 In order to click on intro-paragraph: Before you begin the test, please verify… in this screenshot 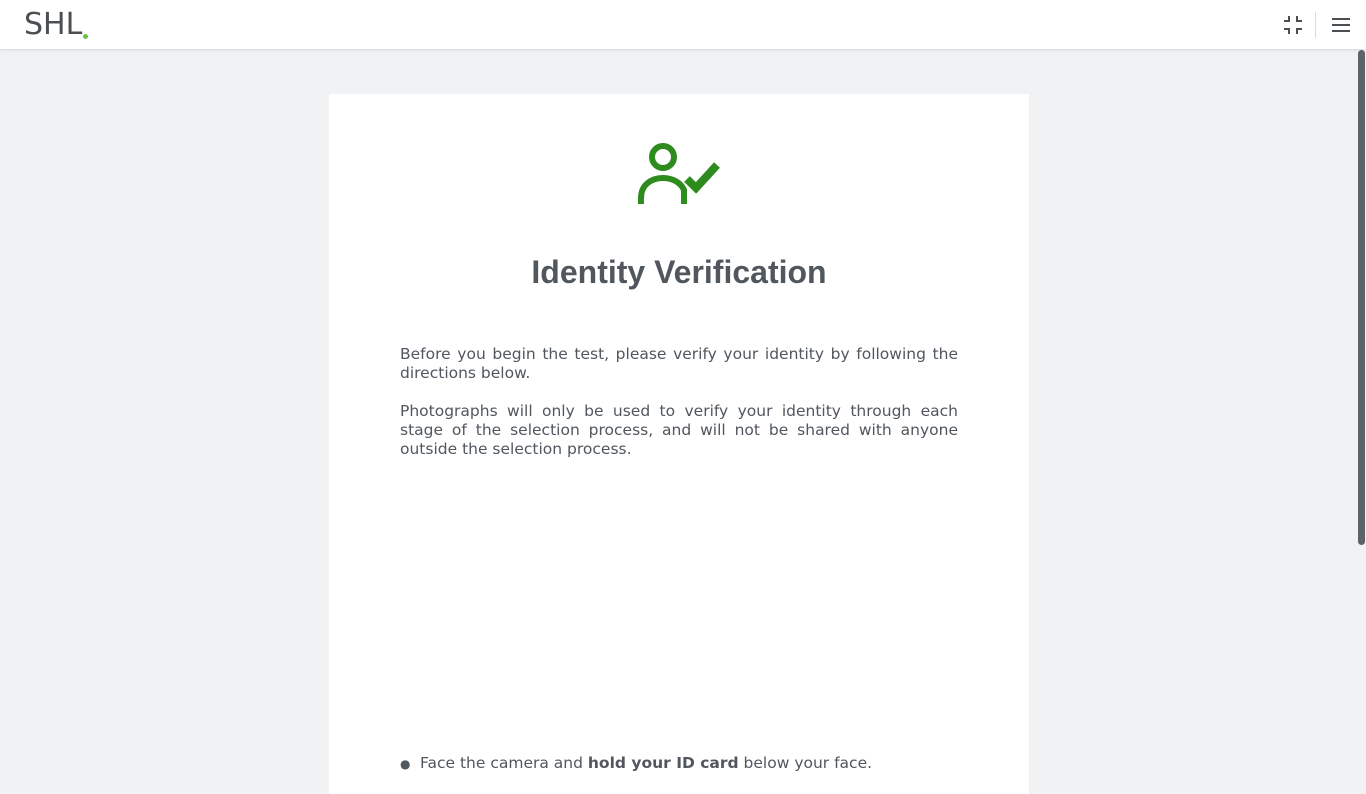, I will do `click(679, 363)`.